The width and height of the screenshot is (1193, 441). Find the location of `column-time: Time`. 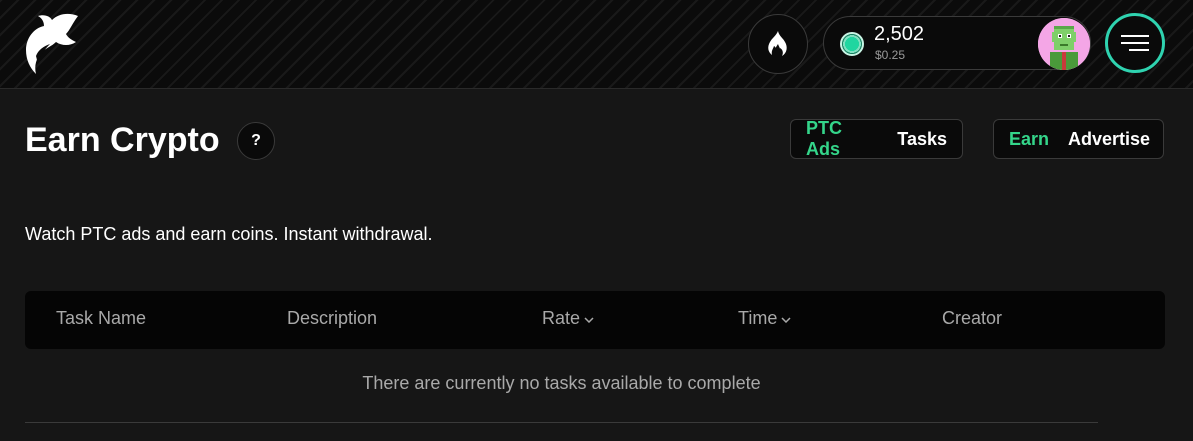

column-time: Time is located at coordinates (764, 318).